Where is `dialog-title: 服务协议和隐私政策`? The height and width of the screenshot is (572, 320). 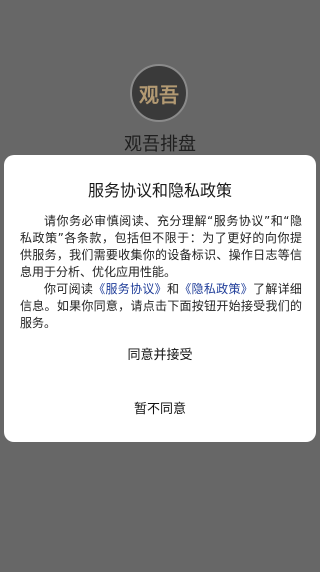 dialog-title: 服务协议和隐私政策 is located at coordinates (159, 190).